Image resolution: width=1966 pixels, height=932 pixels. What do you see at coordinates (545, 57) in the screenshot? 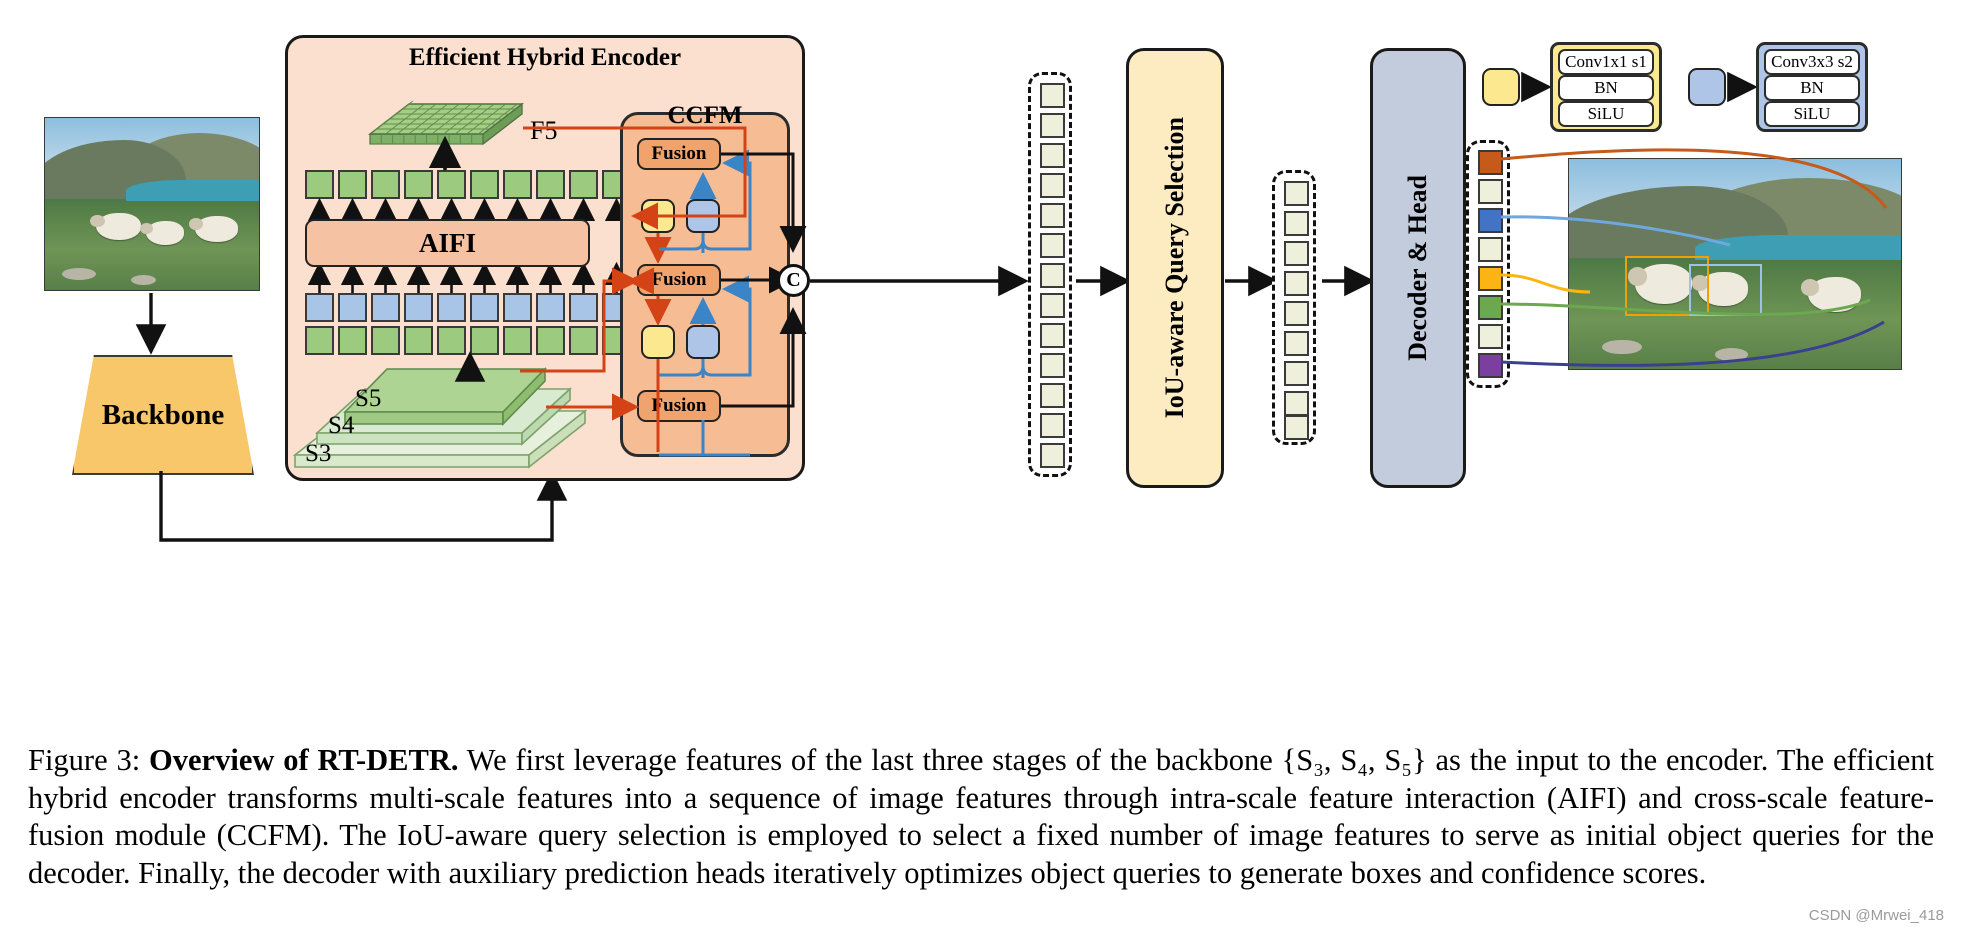
I see `encoder-title: Efficient Hybrid Encoder` at bounding box center [545, 57].